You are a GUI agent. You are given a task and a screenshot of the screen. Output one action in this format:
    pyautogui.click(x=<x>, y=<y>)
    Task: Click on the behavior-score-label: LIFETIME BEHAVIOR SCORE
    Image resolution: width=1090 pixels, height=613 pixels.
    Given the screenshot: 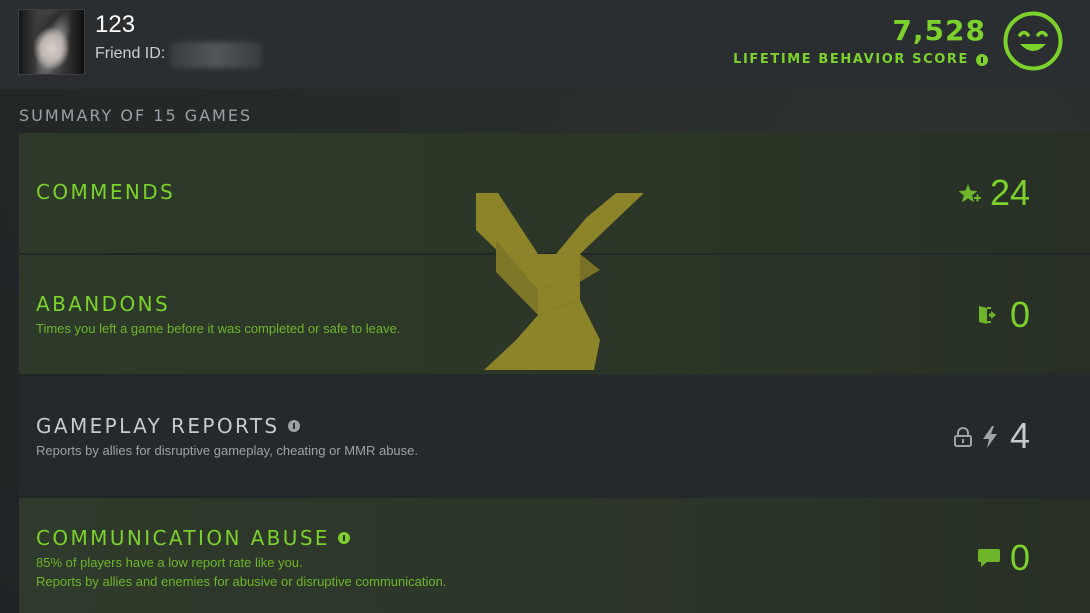 What is the action you would take?
    pyautogui.click(x=860, y=59)
    